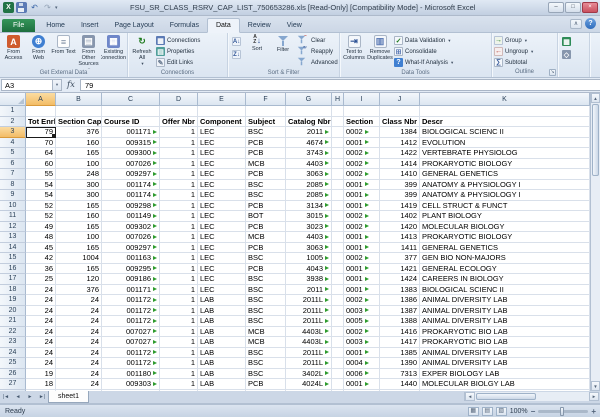 The image size is (600, 417). I want to click on group-button: → Group ▾, so click(513, 40).